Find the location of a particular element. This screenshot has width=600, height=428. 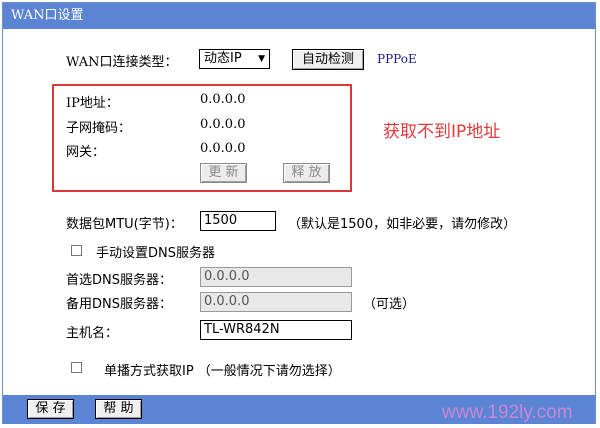

gateway-label: 网关： is located at coordinates (86, 152).